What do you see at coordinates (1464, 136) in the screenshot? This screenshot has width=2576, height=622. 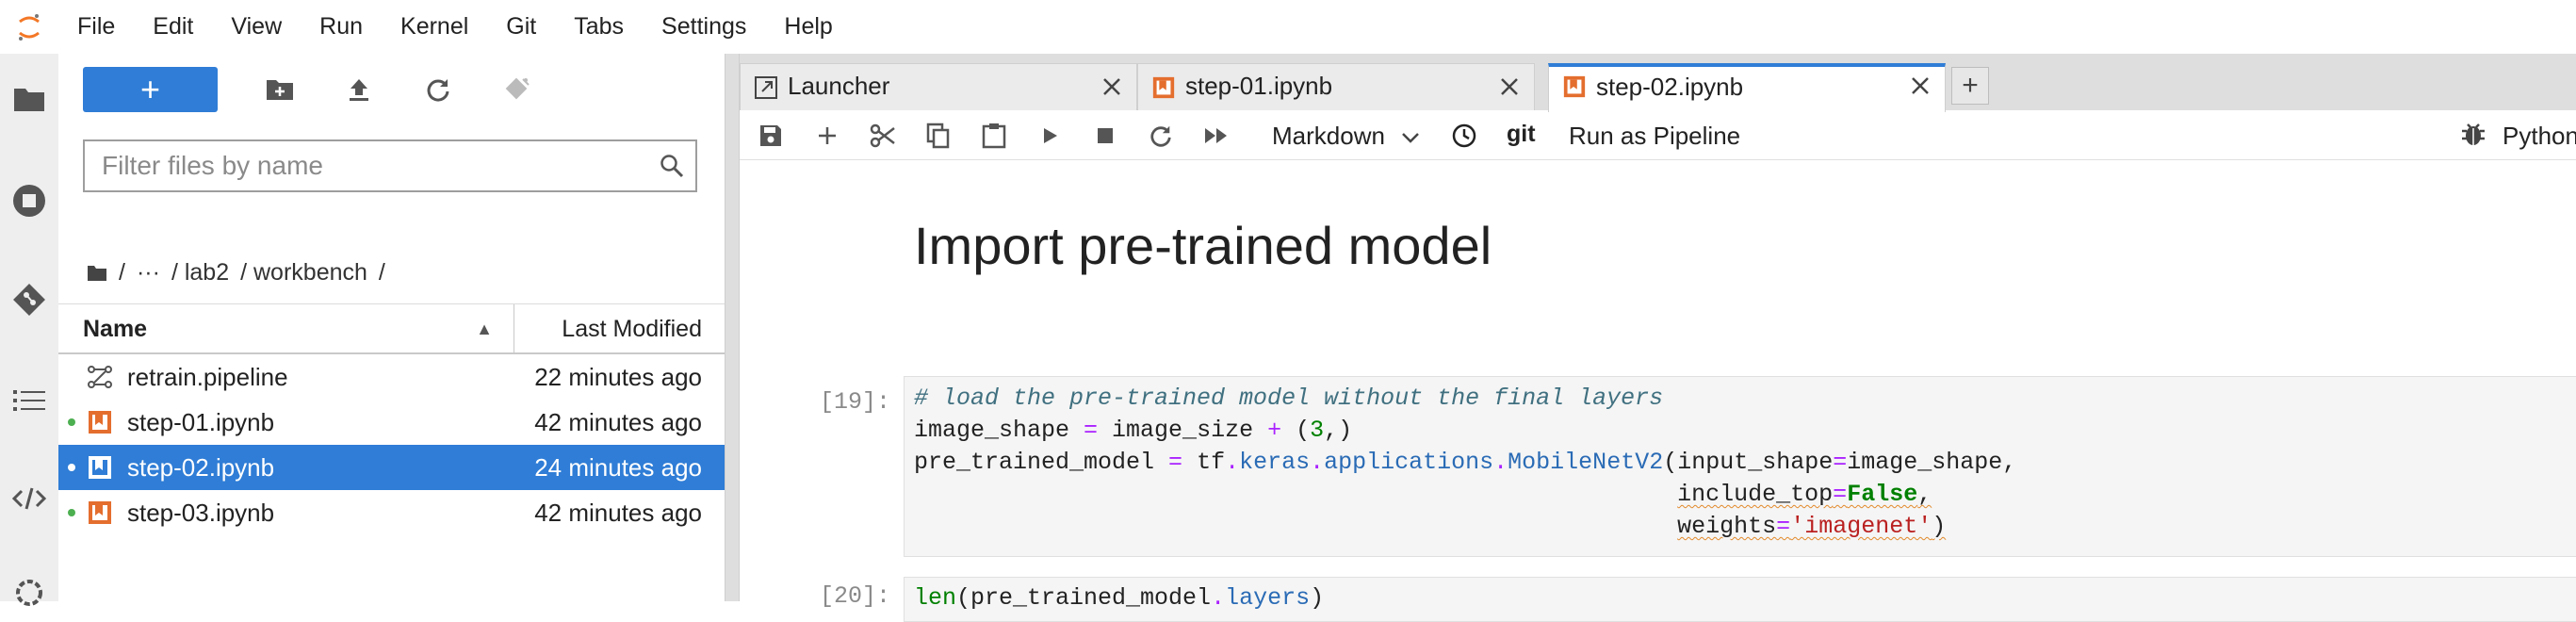 I see `clock-icon` at bounding box center [1464, 136].